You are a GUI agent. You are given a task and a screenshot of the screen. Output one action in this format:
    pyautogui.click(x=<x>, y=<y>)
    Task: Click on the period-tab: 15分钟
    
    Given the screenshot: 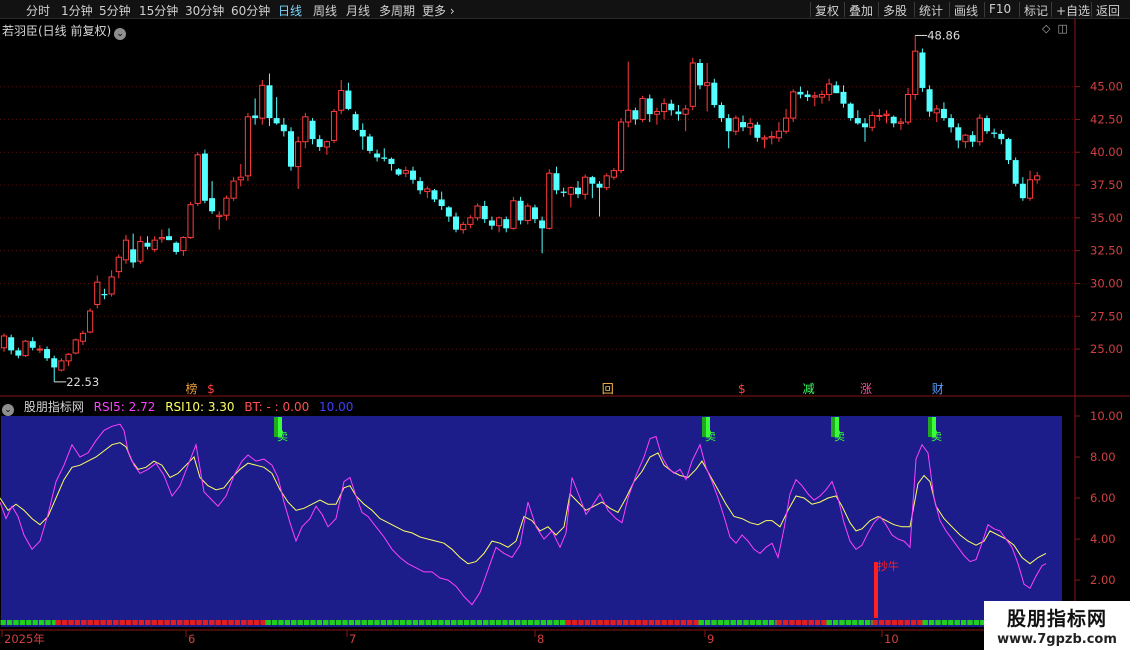 What is the action you would take?
    pyautogui.click(x=158, y=10)
    